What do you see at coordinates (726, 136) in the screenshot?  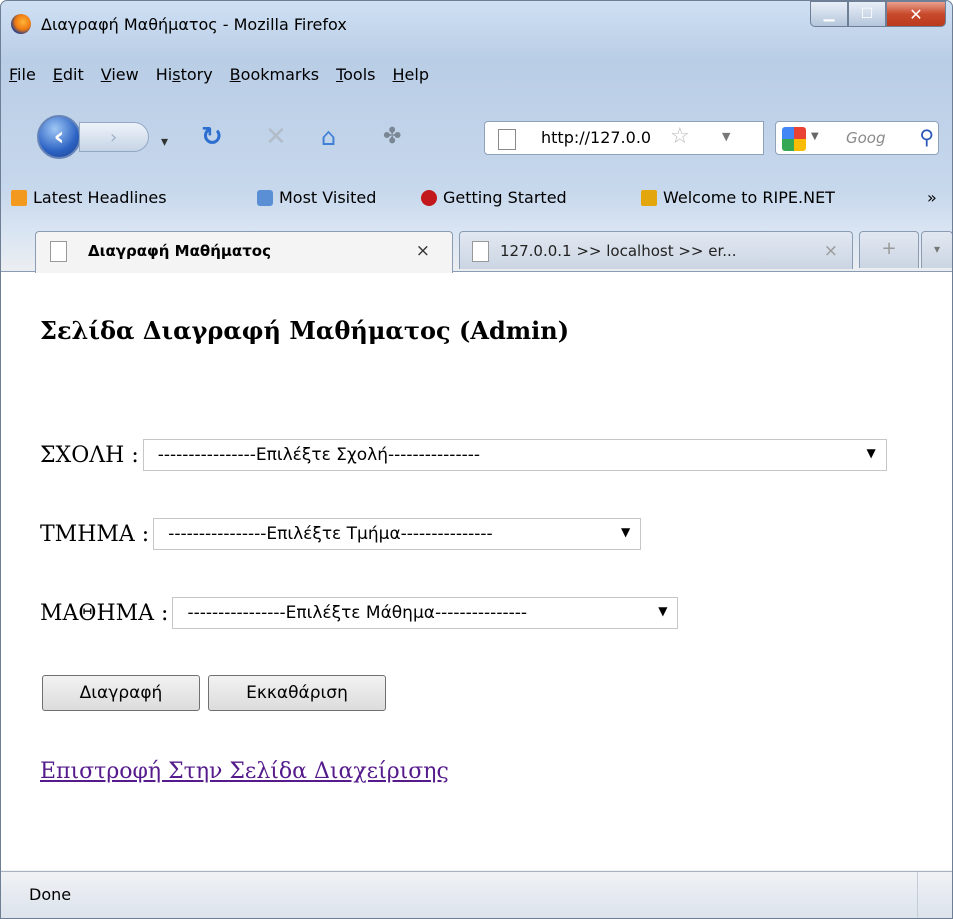 I see `url-dropdown-icon: ▼` at bounding box center [726, 136].